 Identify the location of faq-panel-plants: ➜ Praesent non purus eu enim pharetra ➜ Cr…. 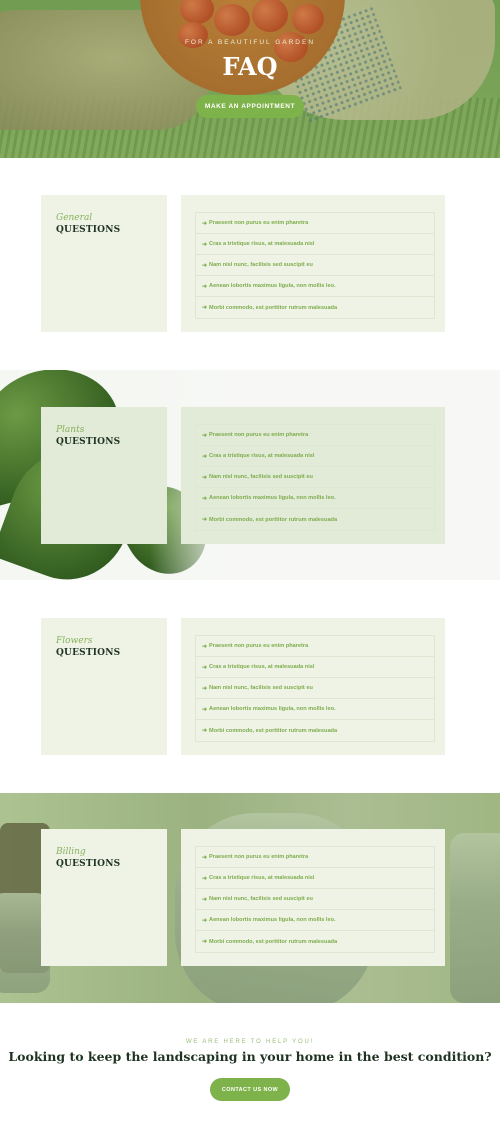
(313, 475).